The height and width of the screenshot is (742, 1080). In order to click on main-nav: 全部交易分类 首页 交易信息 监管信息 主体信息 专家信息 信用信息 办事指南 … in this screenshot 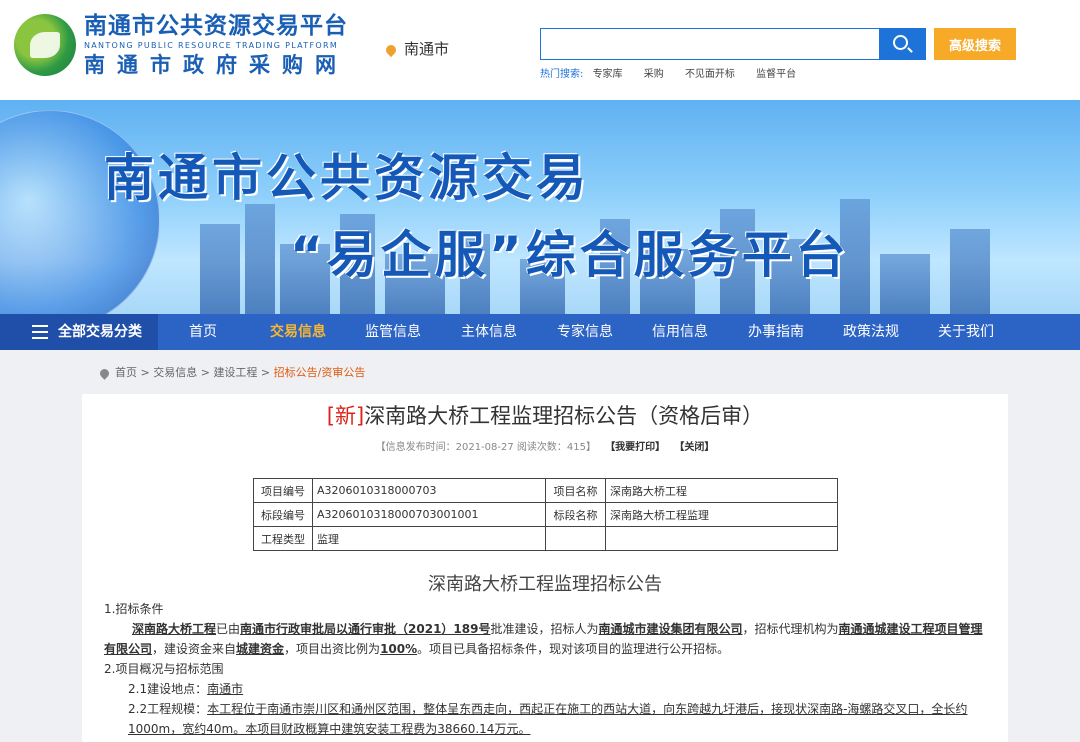, I will do `click(540, 332)`.